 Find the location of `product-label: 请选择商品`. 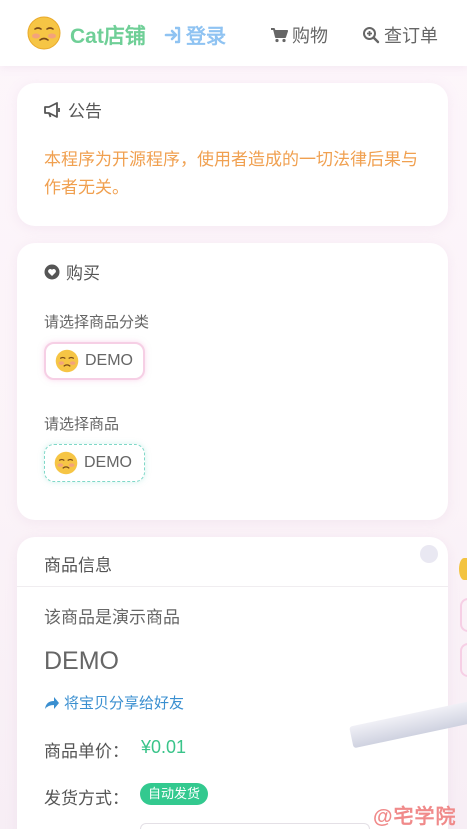

product-label: 请选择商品 is located at coordinates (82, 424).